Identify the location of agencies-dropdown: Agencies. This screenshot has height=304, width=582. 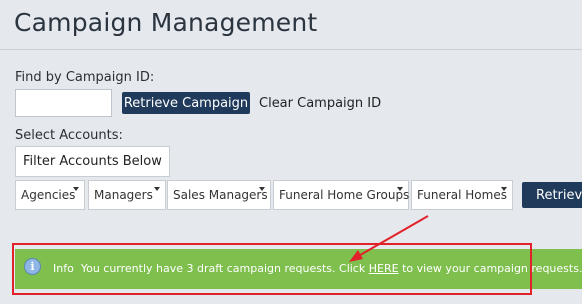
(50, 195).